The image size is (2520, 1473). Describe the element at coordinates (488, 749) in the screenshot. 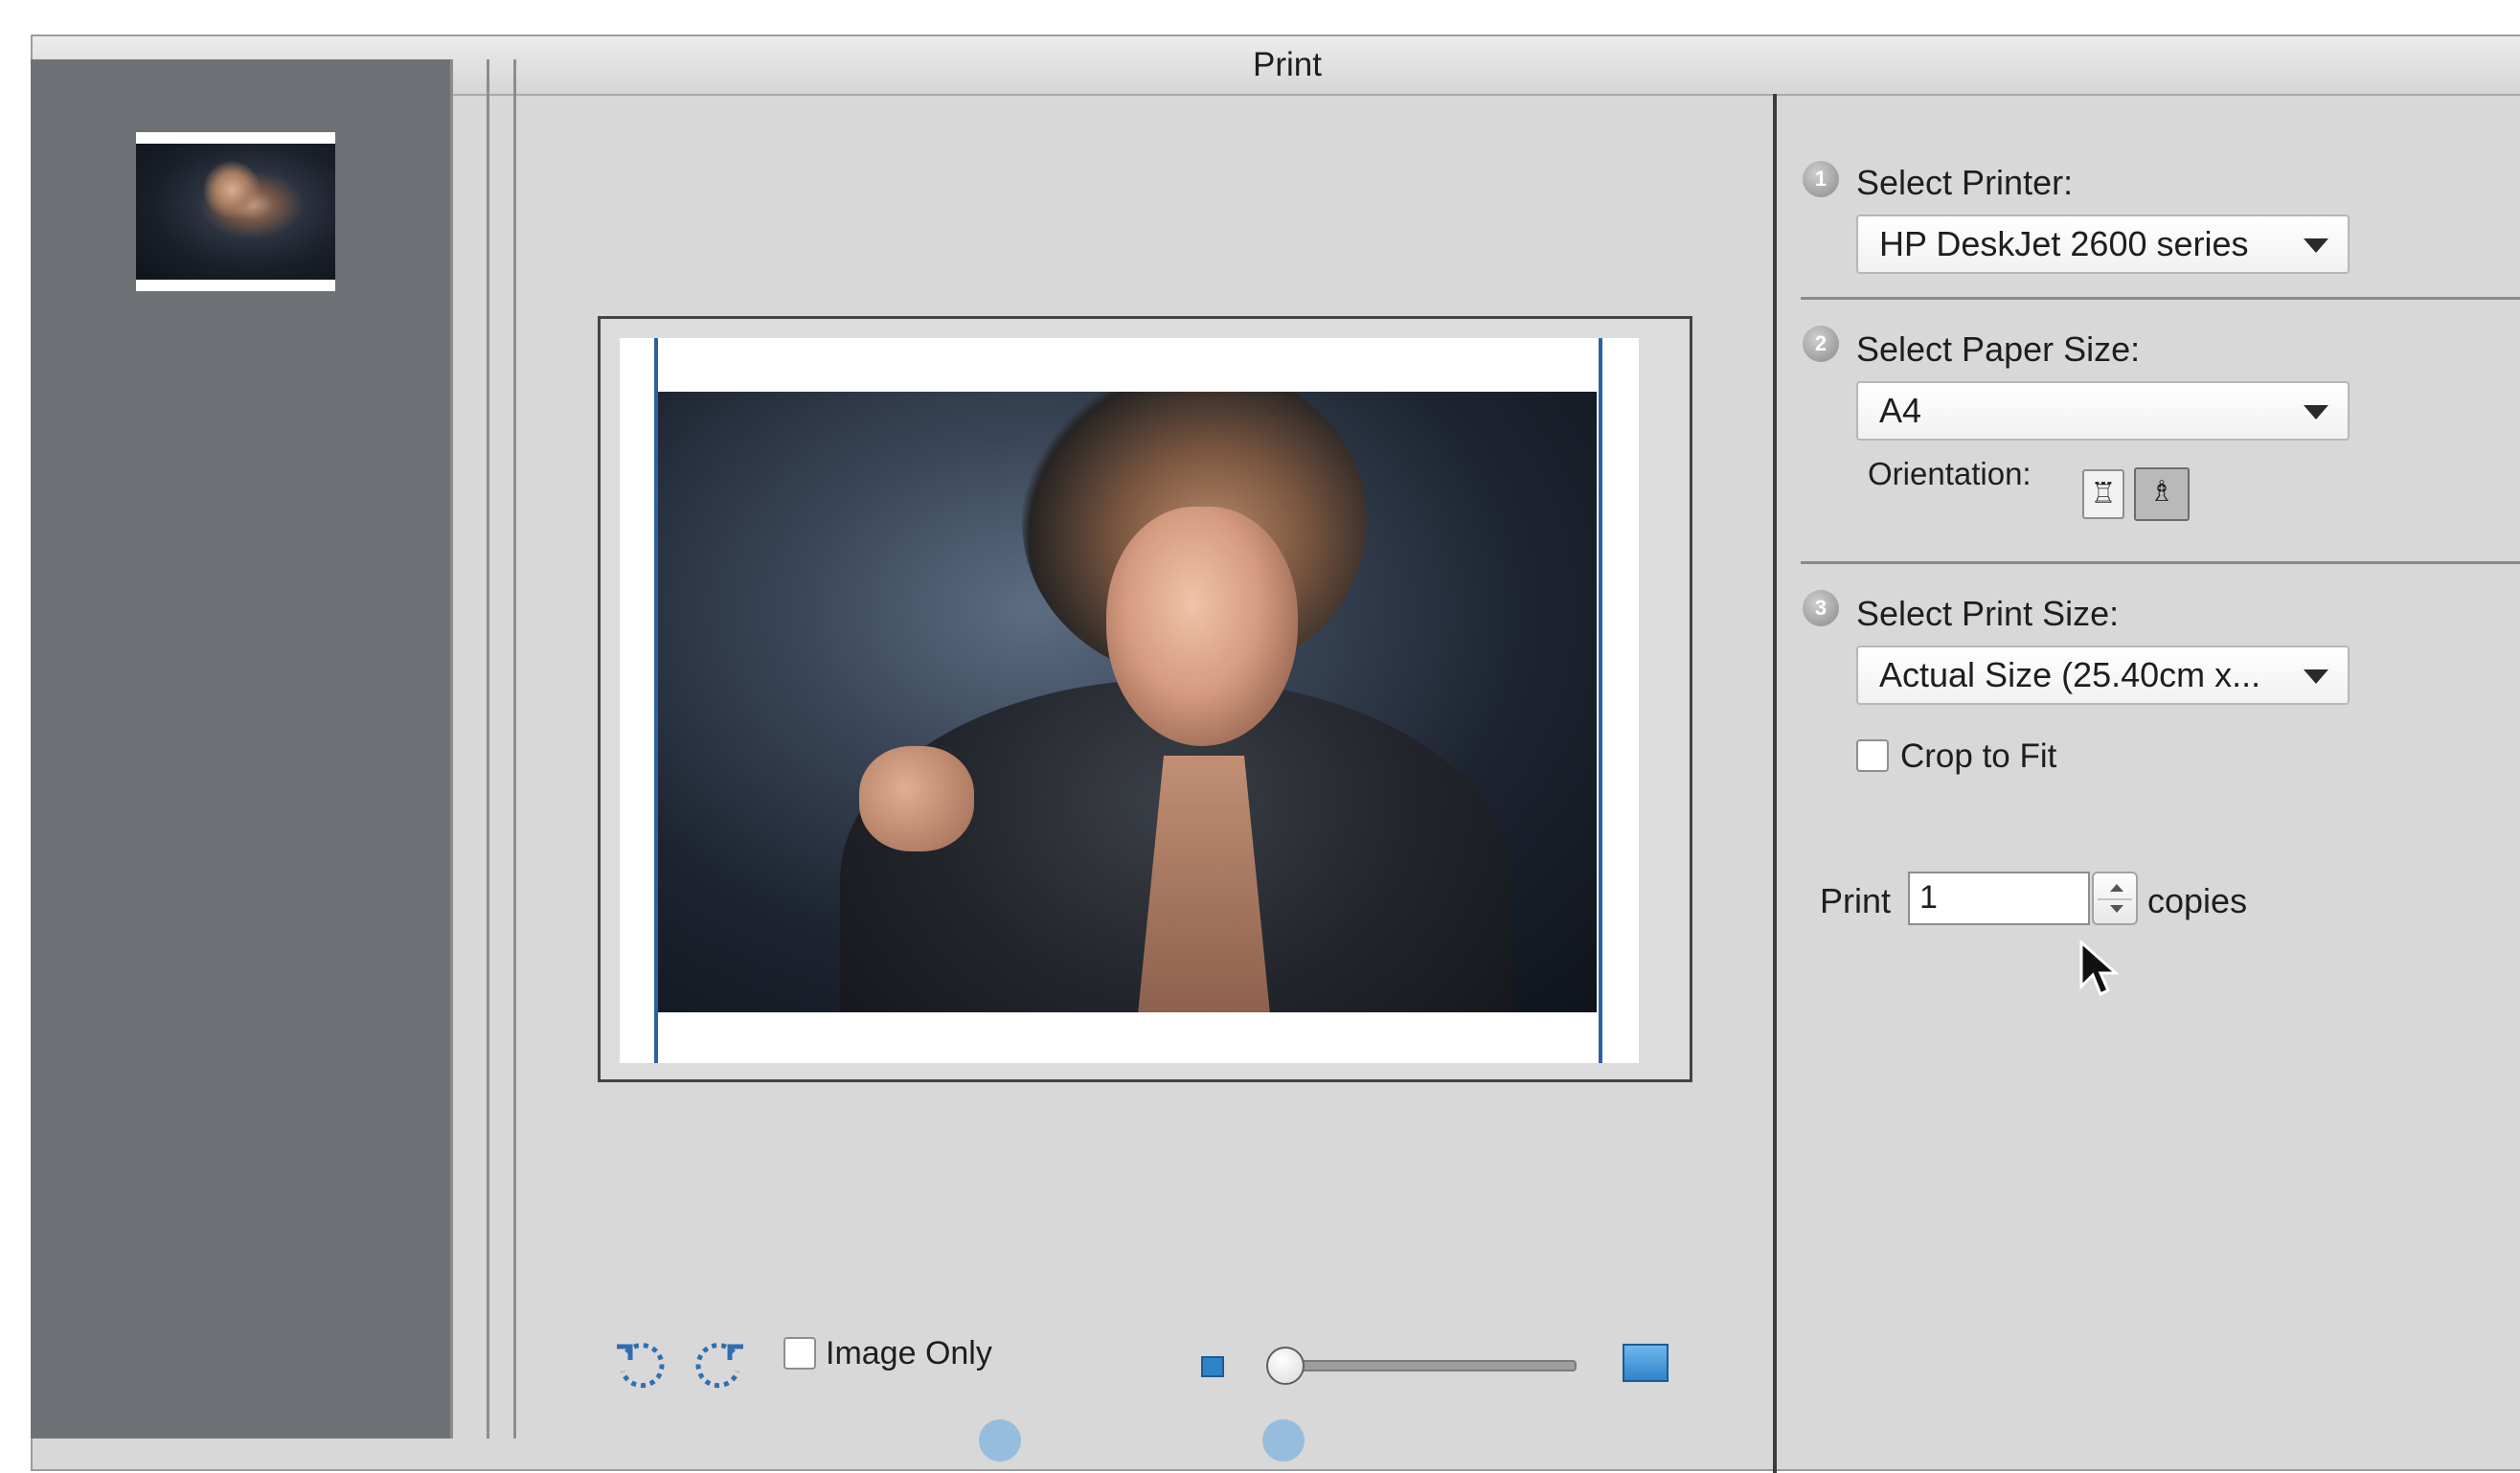

I see `preview-divider-left` at that location.